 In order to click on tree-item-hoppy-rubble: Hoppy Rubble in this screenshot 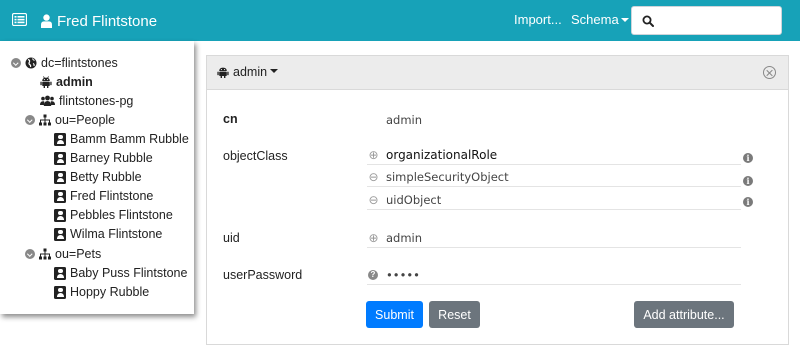, I will do `click(101, 292)`.